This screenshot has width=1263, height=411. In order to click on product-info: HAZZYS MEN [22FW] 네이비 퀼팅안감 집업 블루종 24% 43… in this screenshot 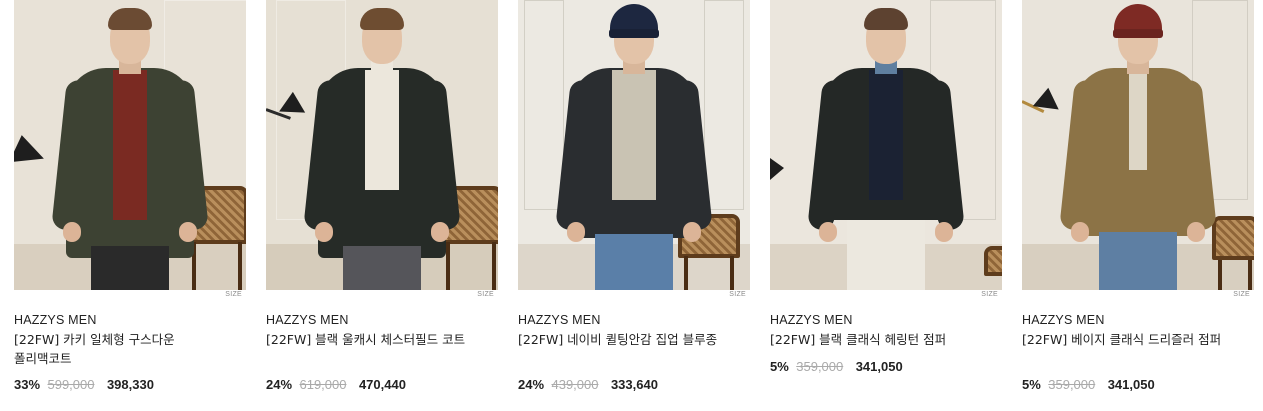, I will do `click(634, 352)`.